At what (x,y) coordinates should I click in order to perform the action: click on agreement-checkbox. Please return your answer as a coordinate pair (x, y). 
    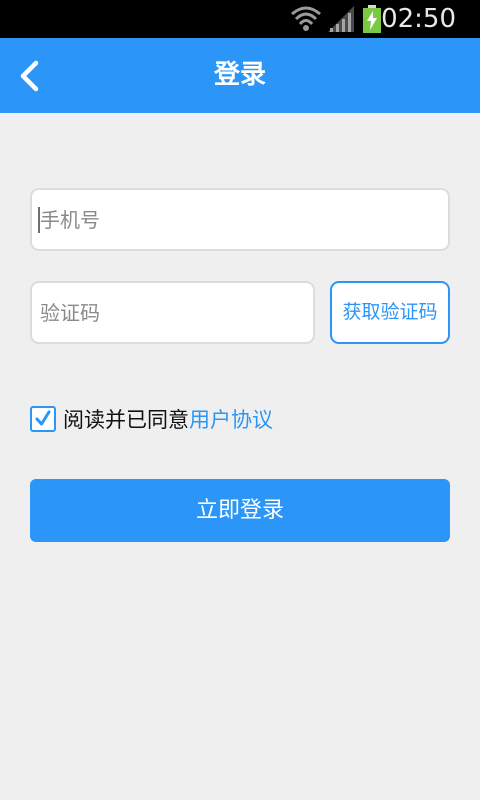
    Looking at the image, I should click on (43, 419).